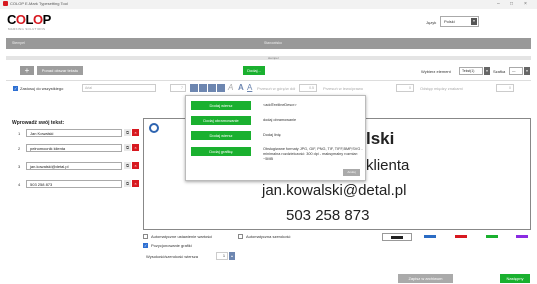  I want to click on tab-workstation: Stanowisko, so click(273, 43).